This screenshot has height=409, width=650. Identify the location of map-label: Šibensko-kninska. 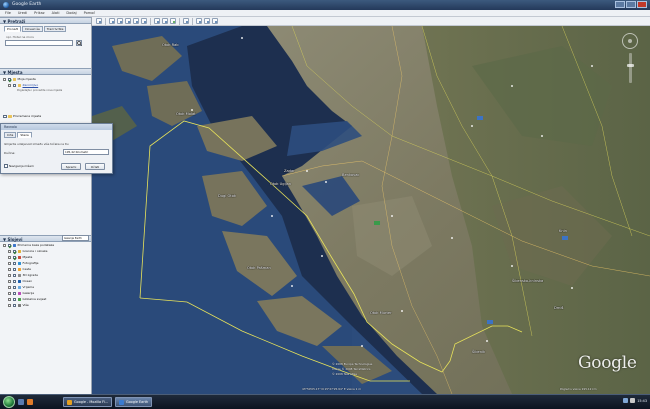
(527, 281).